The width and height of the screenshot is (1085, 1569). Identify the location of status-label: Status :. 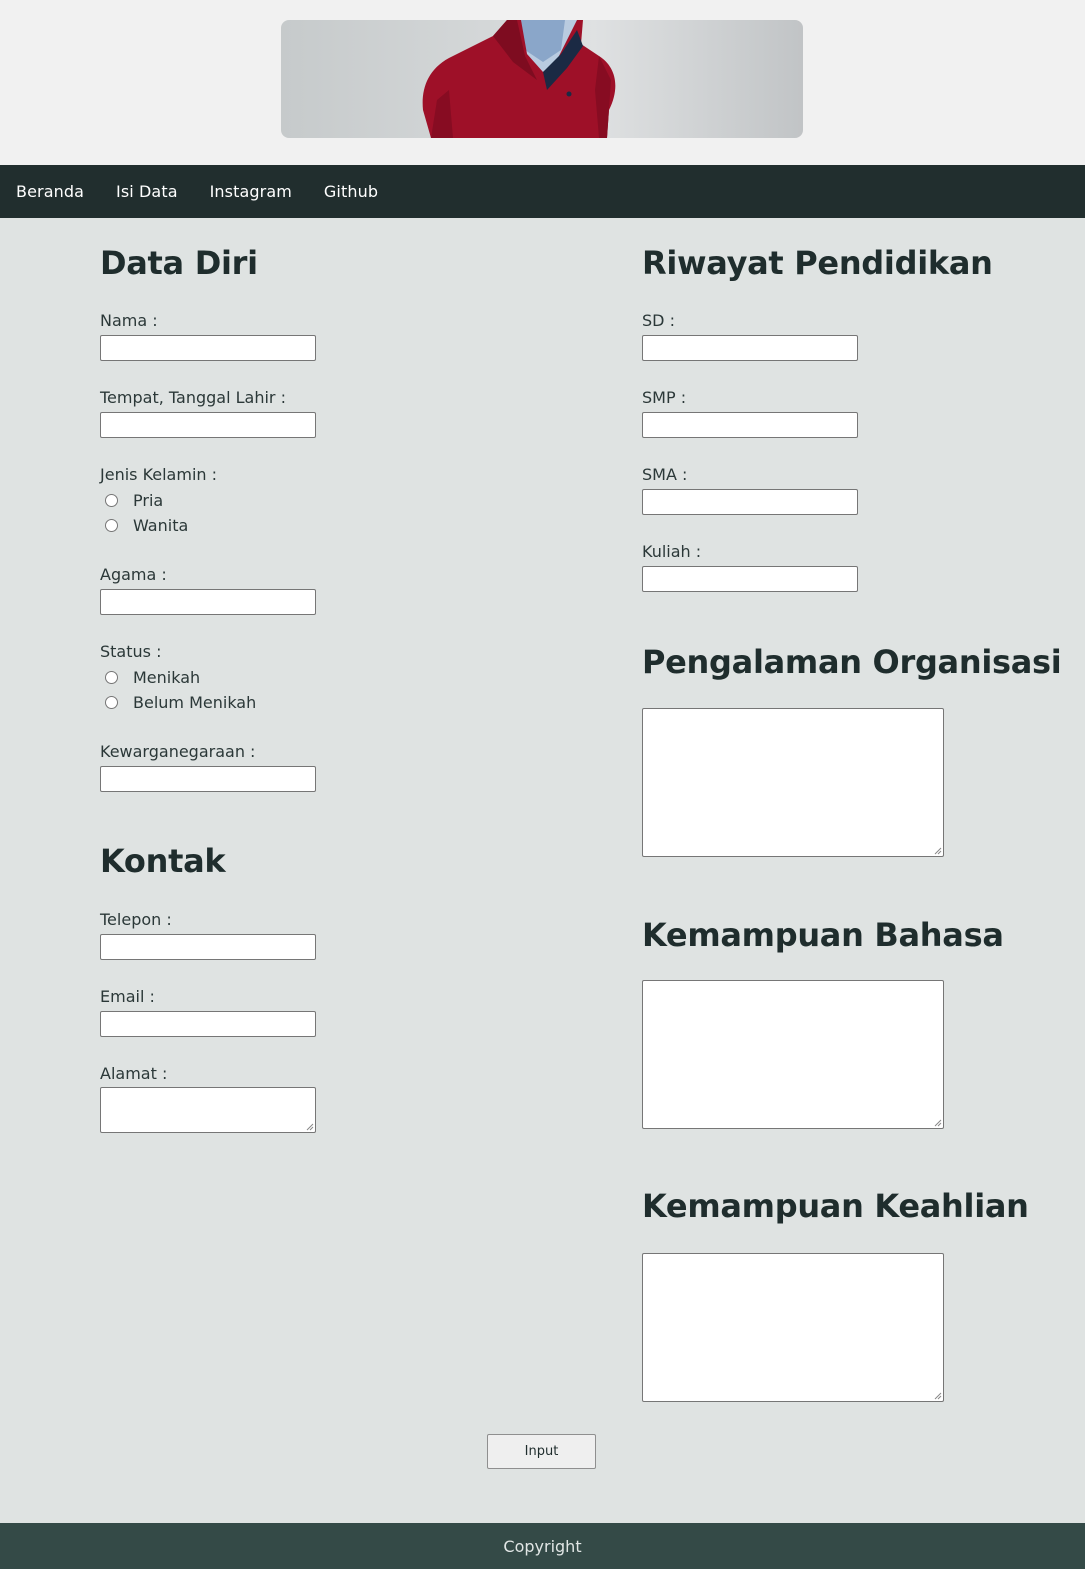
(131, 651).